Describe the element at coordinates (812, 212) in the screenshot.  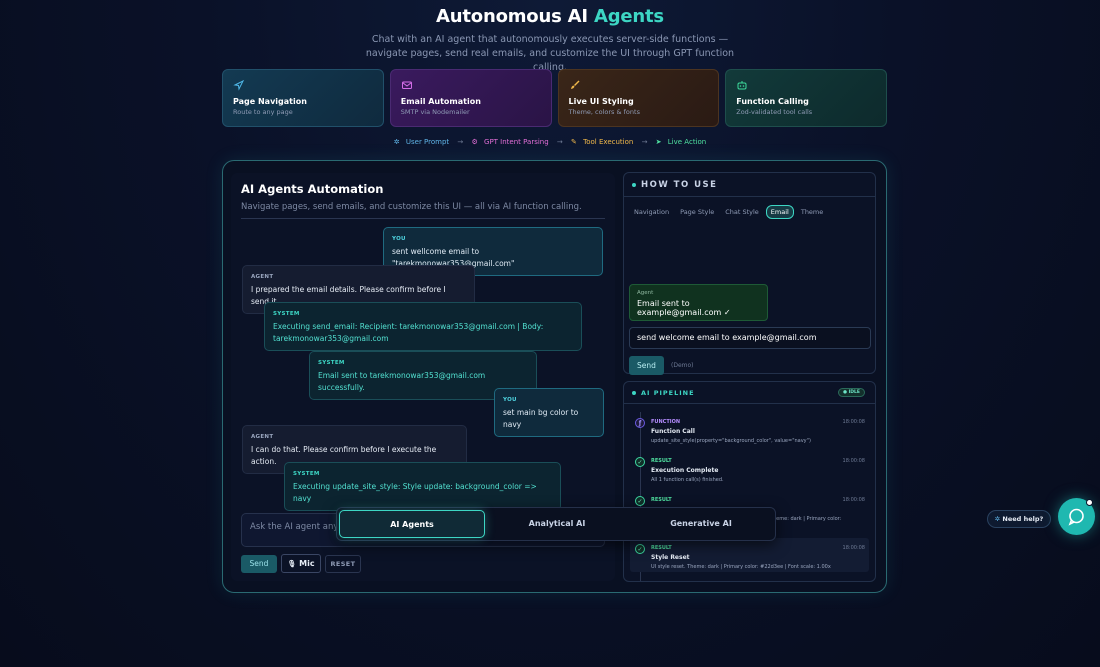
I see `tab-theme: Theme` at that location.